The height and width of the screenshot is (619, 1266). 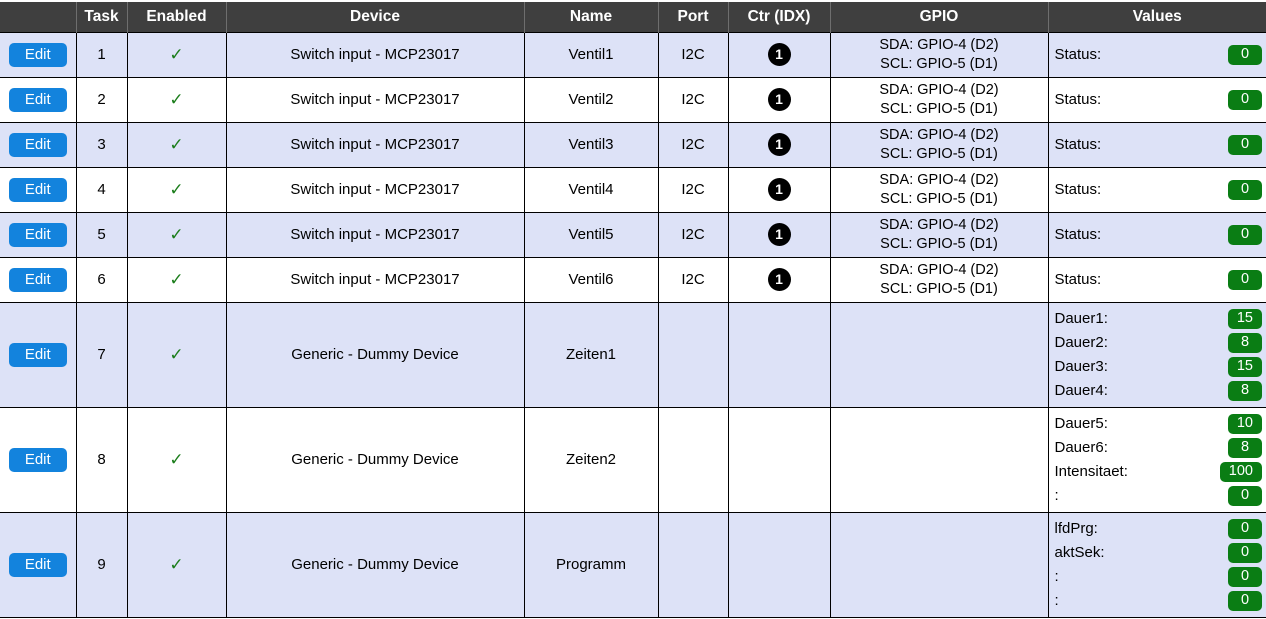 What do you see at coordinates (1081, 423) in the screenshot?
I see `value-label: Dauer5:` at bounding box center [1081, 423].